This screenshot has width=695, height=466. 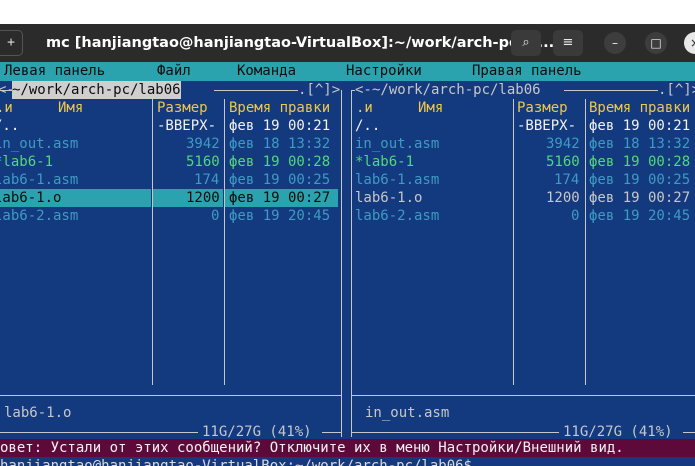 I want to click on right-col-time-header: Время правки, so click(x=639, y=108).